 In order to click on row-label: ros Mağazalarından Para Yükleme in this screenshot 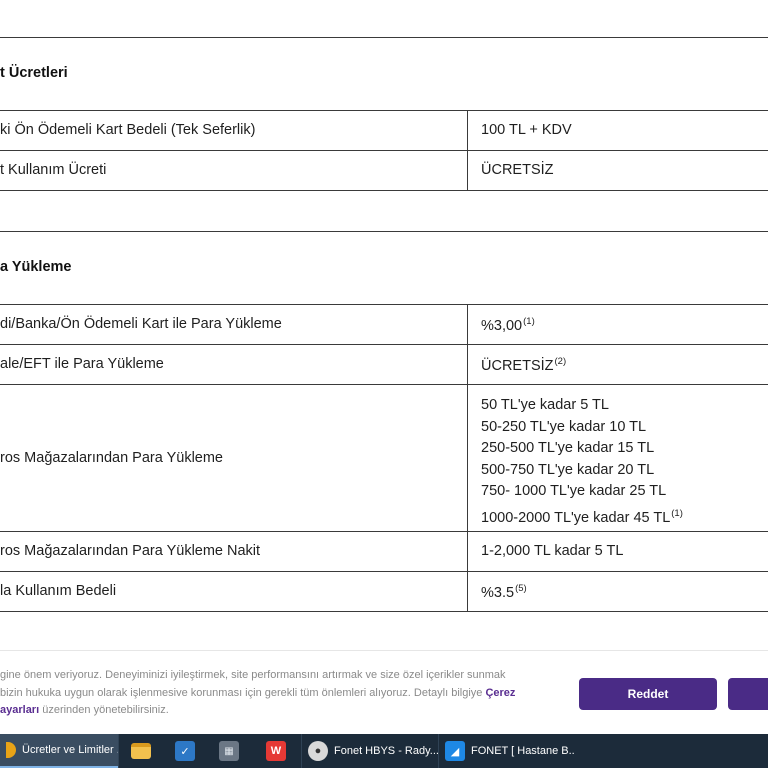, I will do `click(111, 458)`.